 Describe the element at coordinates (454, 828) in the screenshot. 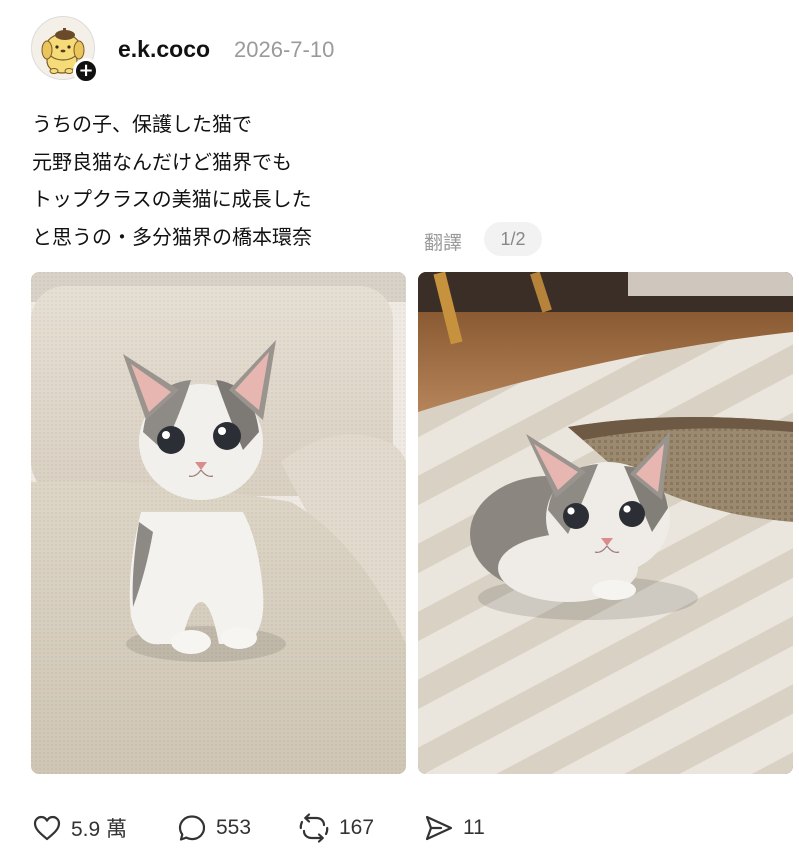

I see `share-button: 11` at that location.